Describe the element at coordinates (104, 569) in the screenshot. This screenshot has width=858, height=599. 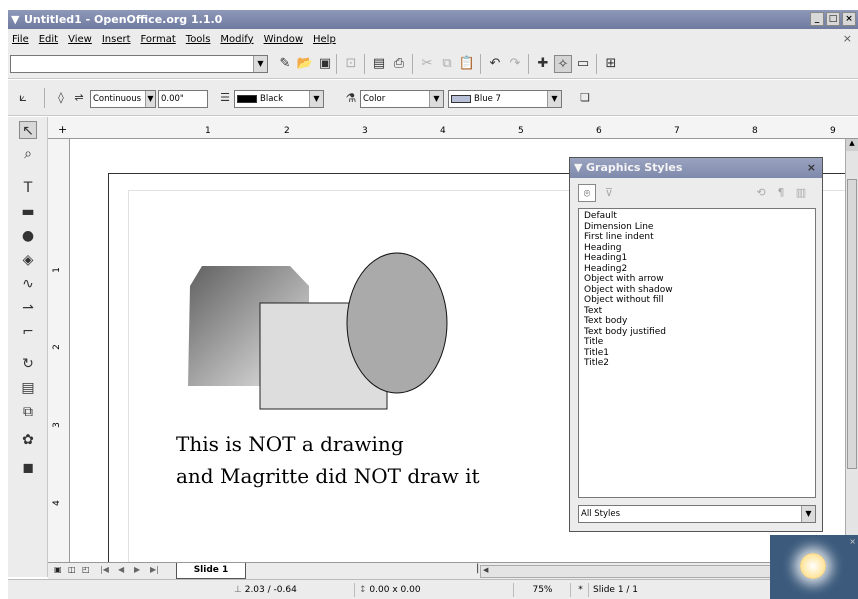
I see `first-slide-icon: |◀` at that location.